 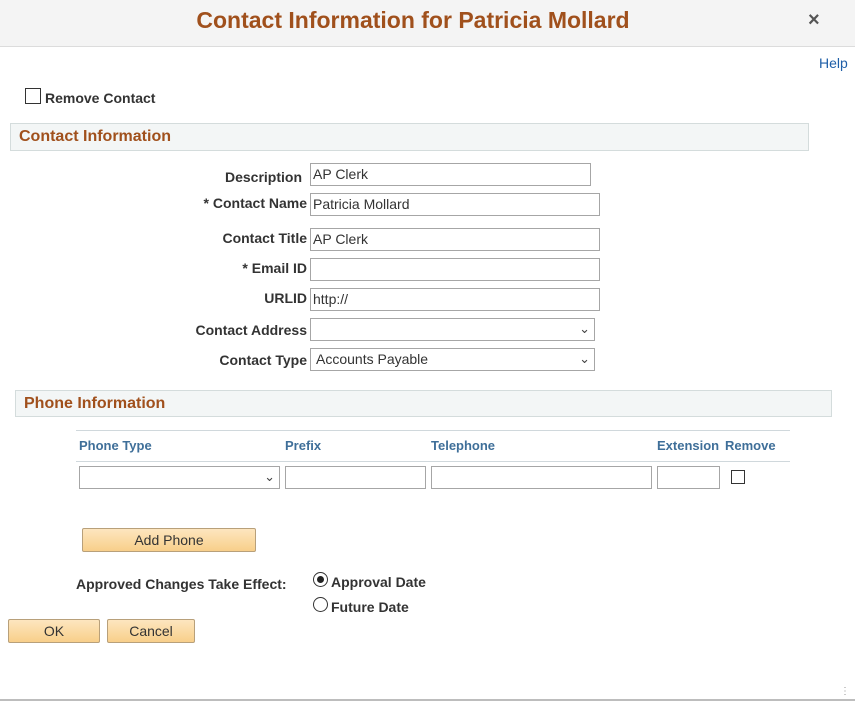 I want to click on prefix-field, so click(x=355, y=477).